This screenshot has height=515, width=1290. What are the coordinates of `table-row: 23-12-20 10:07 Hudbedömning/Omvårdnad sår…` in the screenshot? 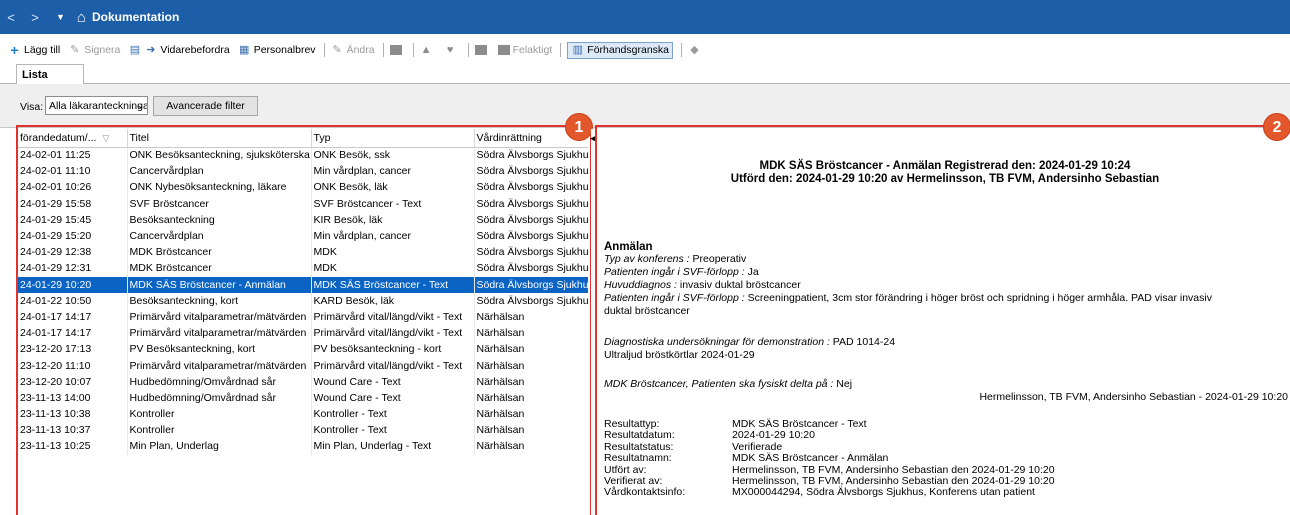 It's located at (303, 381).